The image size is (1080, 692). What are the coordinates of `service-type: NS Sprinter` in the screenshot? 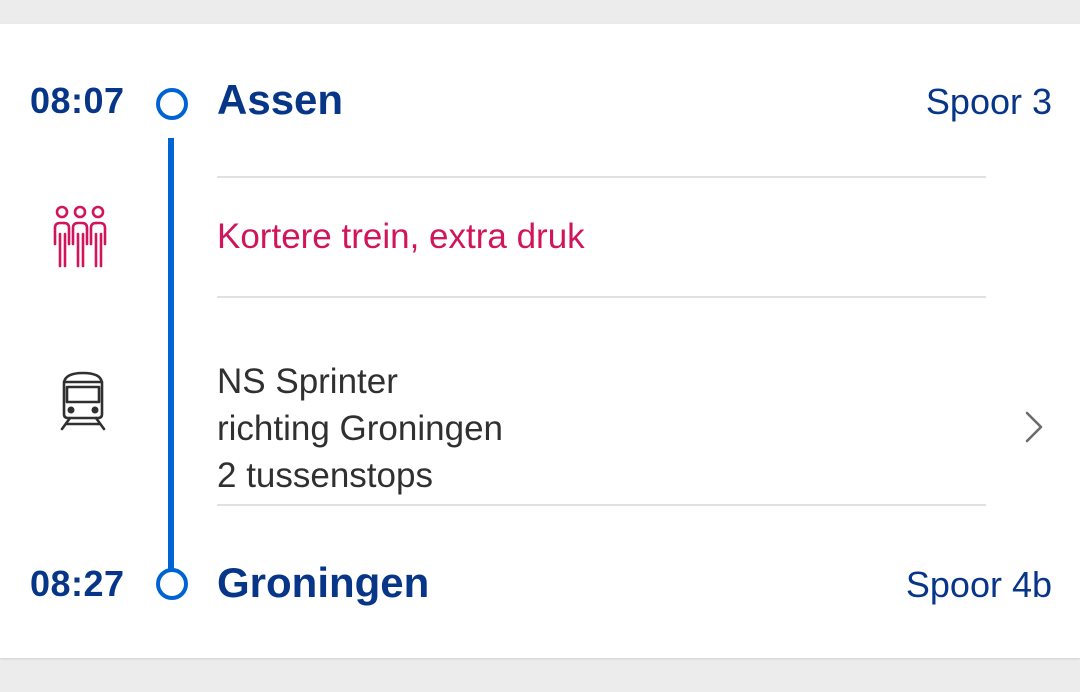 It's located at (307, 381).